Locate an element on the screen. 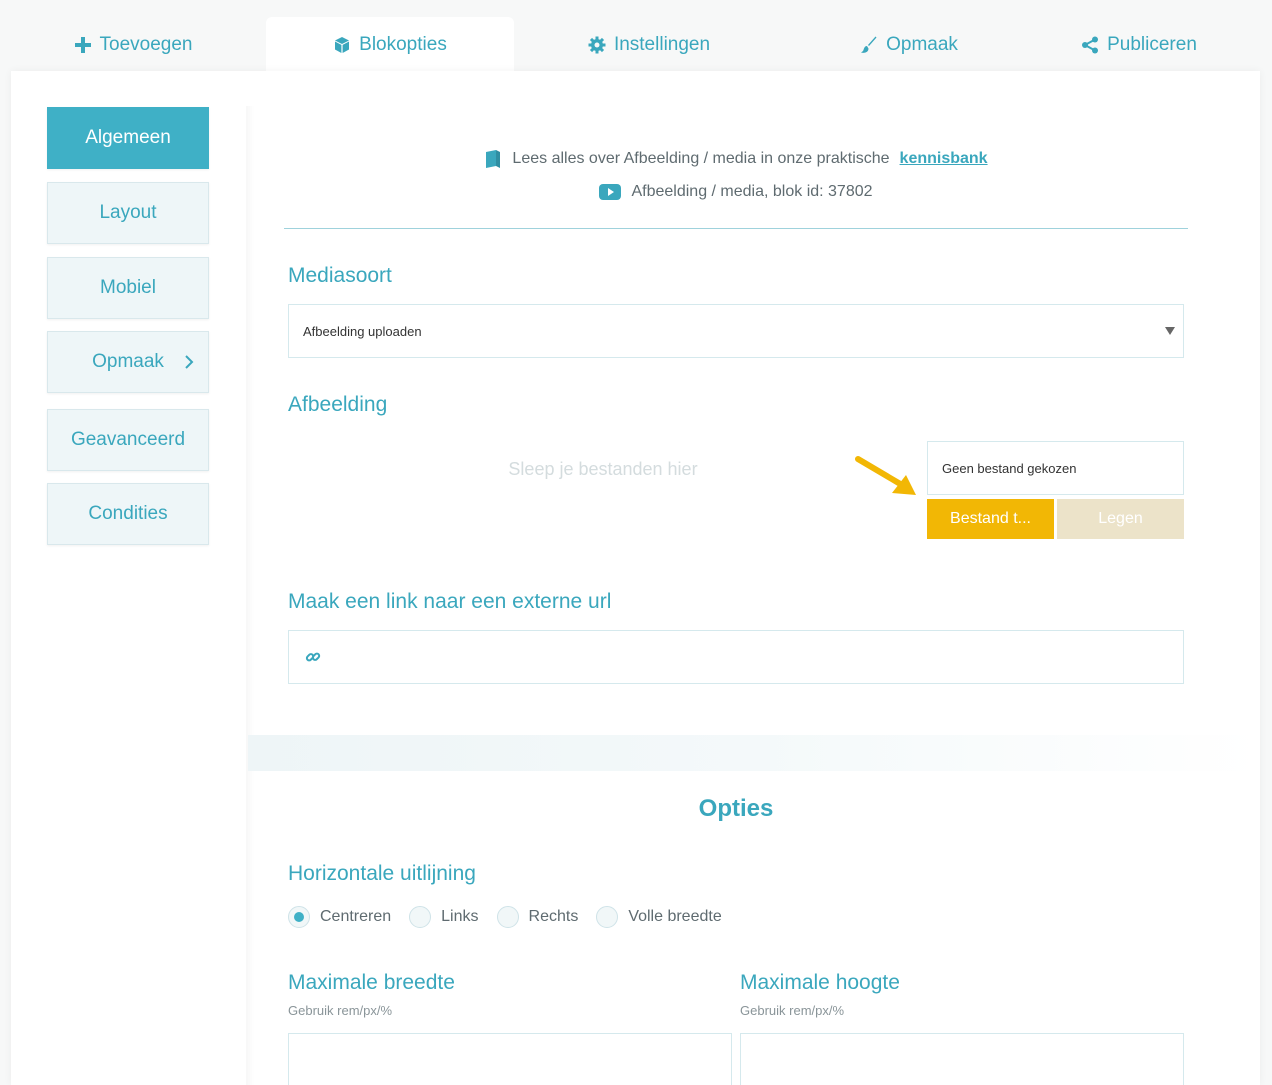 This screenshot has height=1085, width=1272. sidebar-item-label: Geavanceerd is located at coordinates (128, 439).